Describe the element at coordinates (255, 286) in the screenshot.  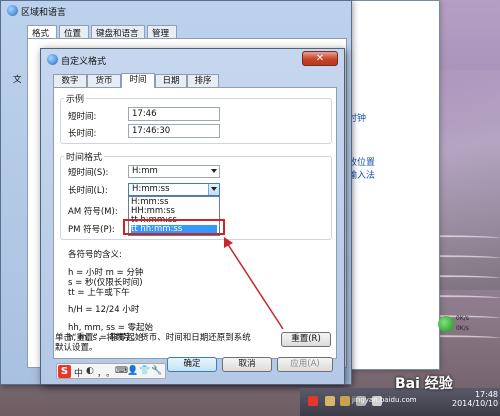
I see `annotation-arrow-line` at that location.